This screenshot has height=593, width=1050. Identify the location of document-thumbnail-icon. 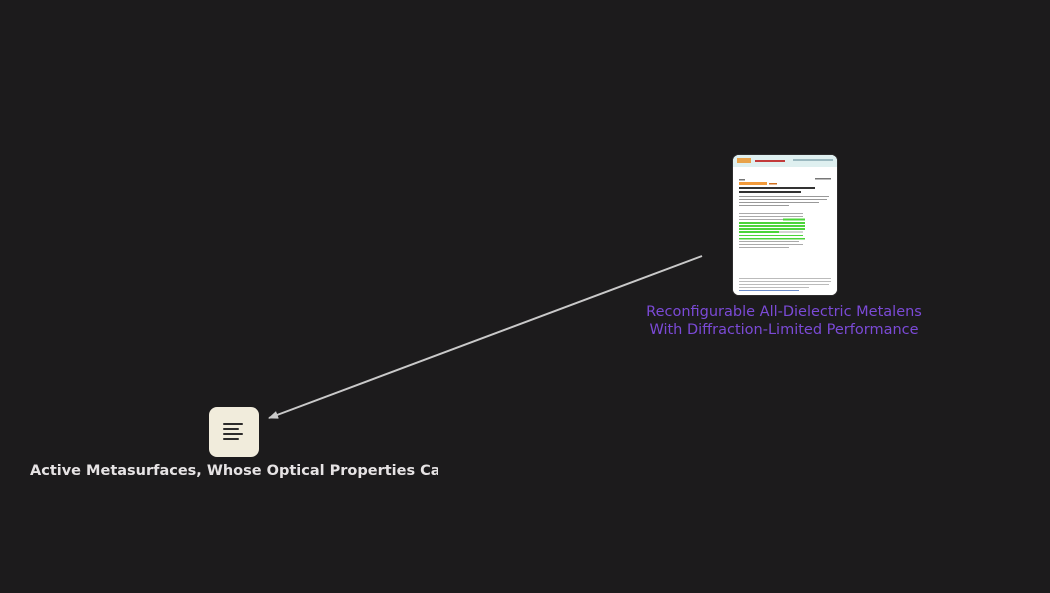
(785, 225).